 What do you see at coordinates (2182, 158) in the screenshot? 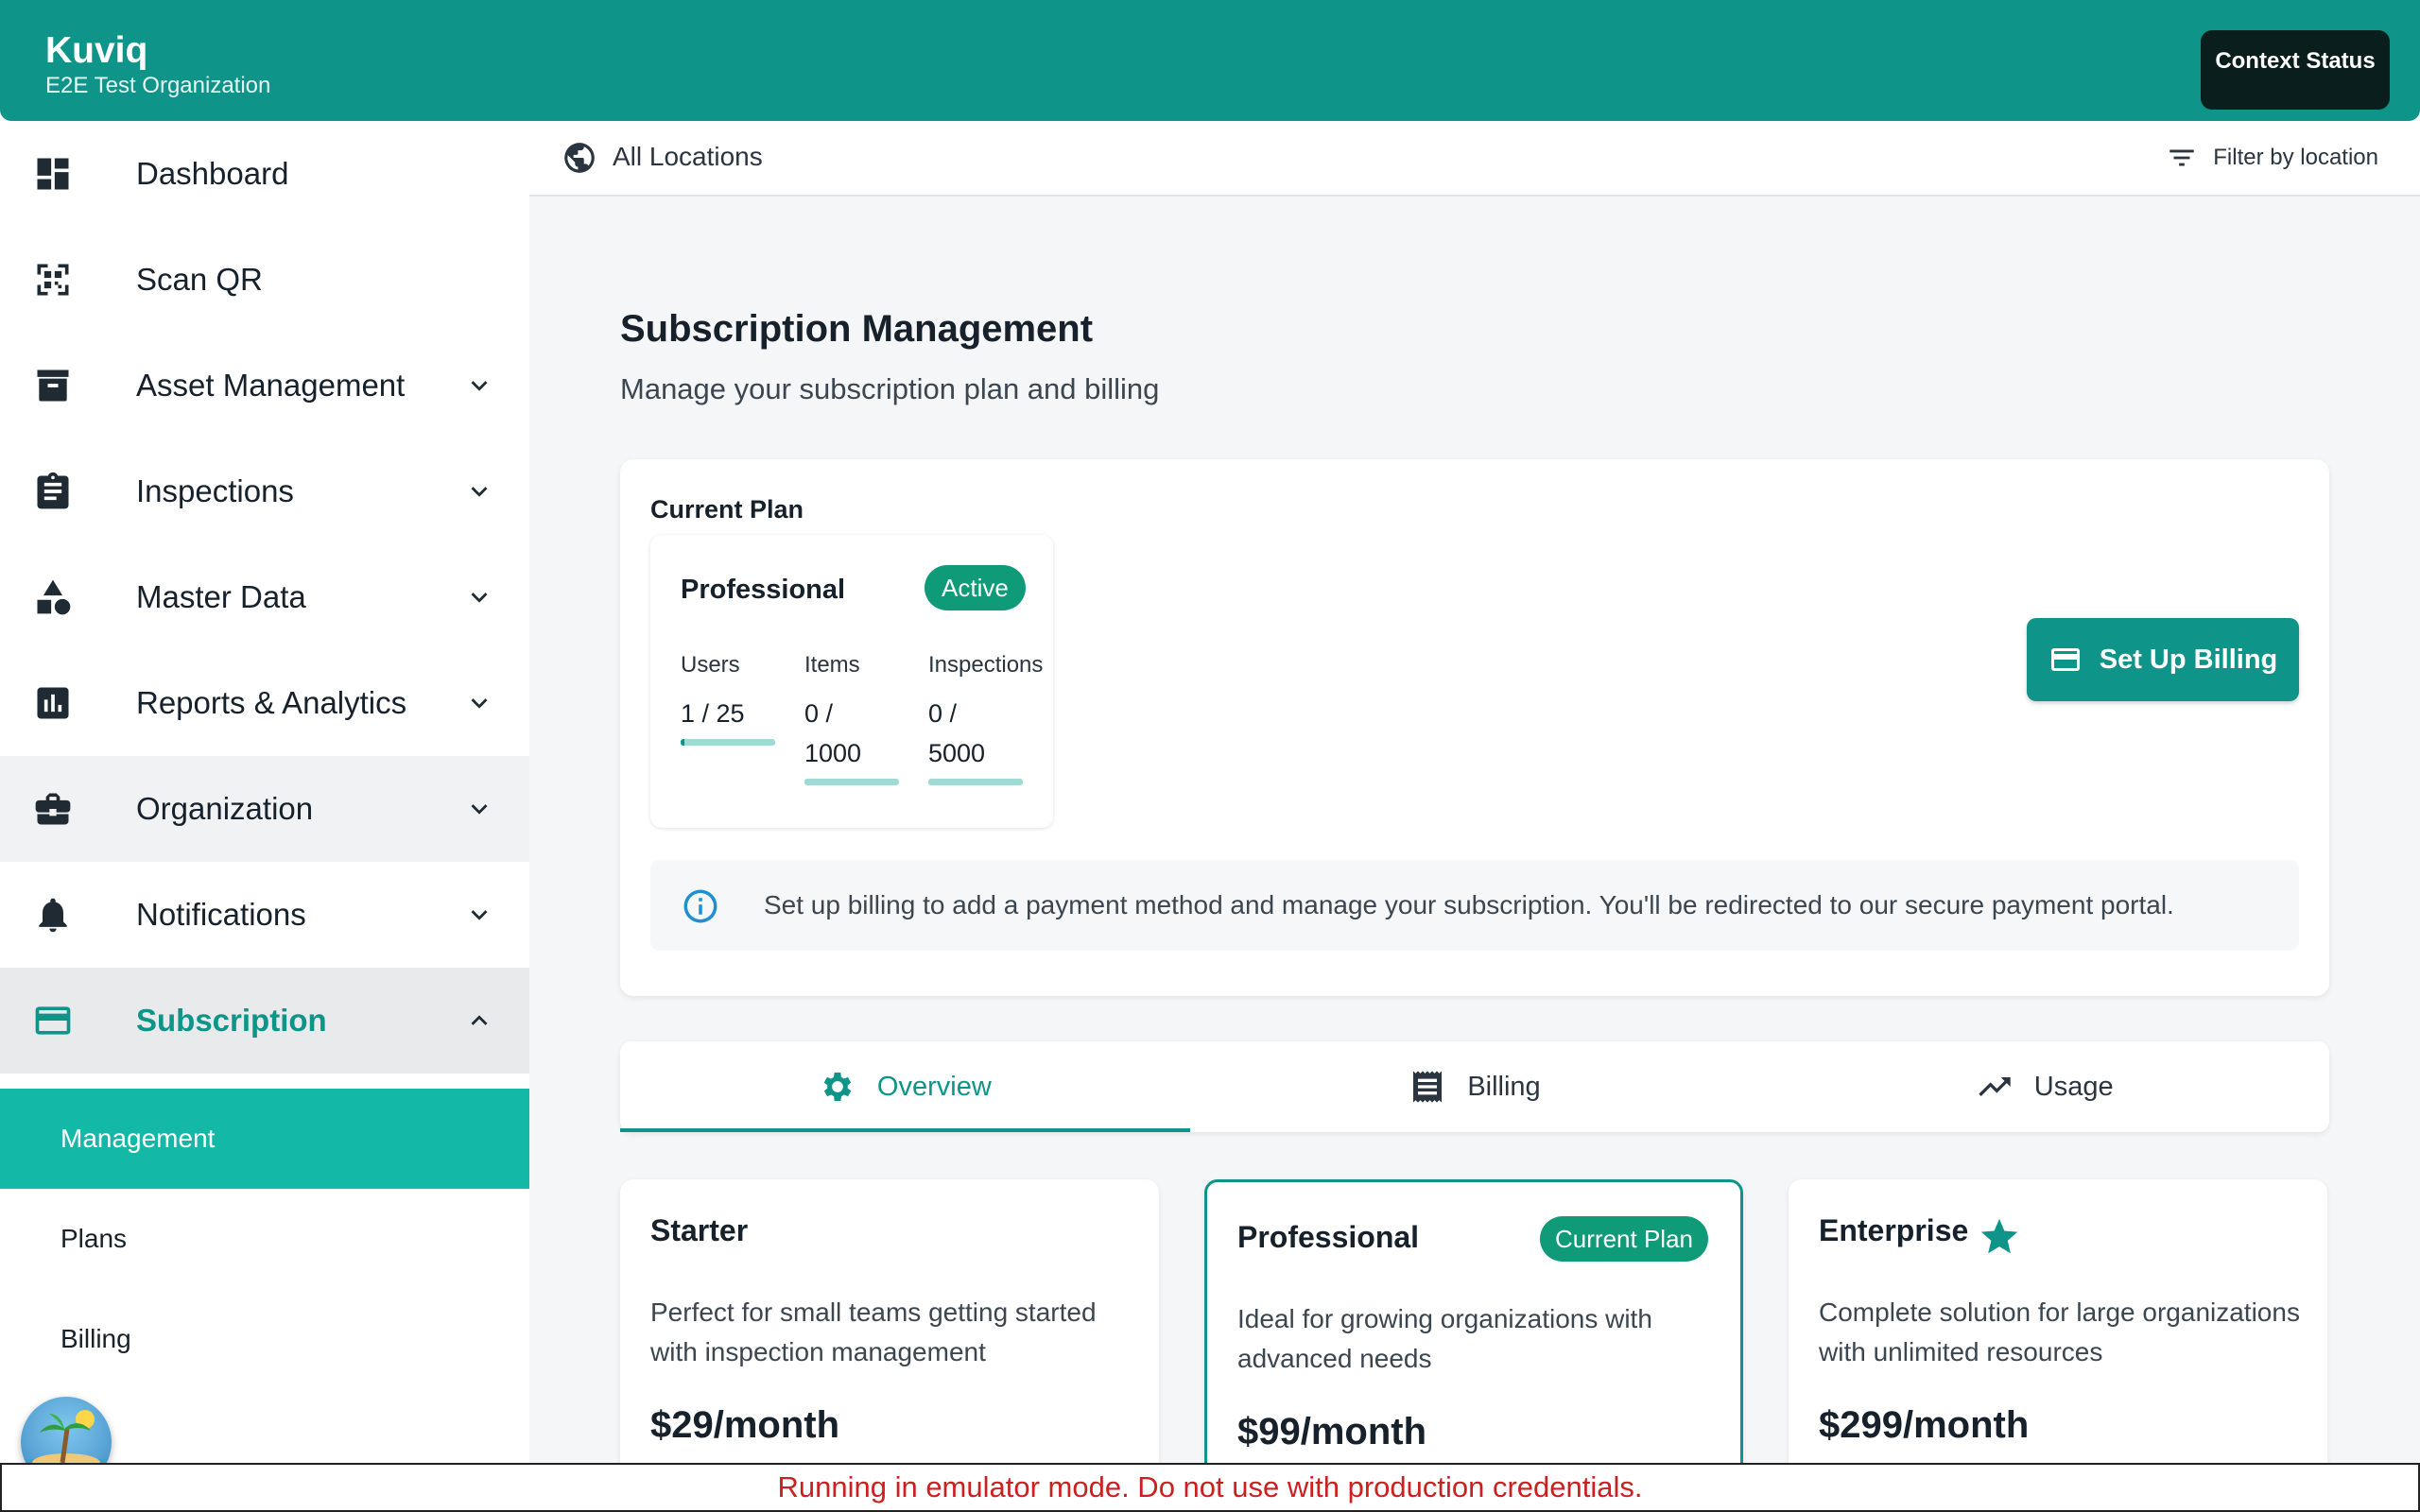
I see `filter-icon` at bounding box center [2182, 158].